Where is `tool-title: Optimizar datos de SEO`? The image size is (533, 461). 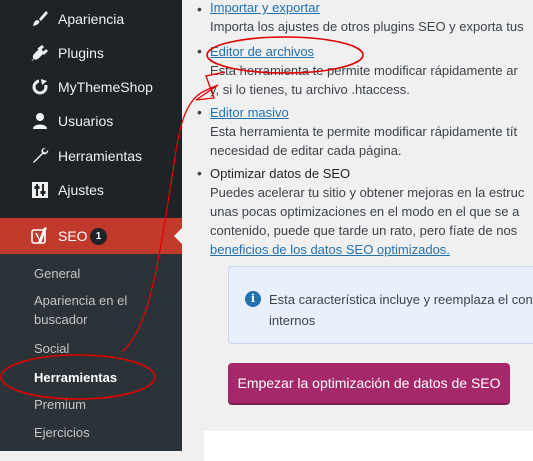
tool-title: Optimizar datos de SEO is located at coordinates (280, 173).